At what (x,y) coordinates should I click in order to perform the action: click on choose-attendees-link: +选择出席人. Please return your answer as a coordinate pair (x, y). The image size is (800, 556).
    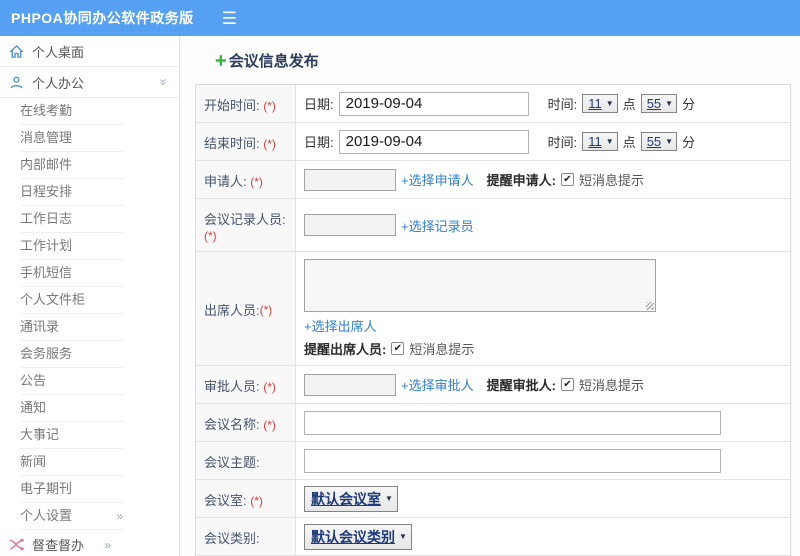
    Looking at the image, I should click on (340, 325).